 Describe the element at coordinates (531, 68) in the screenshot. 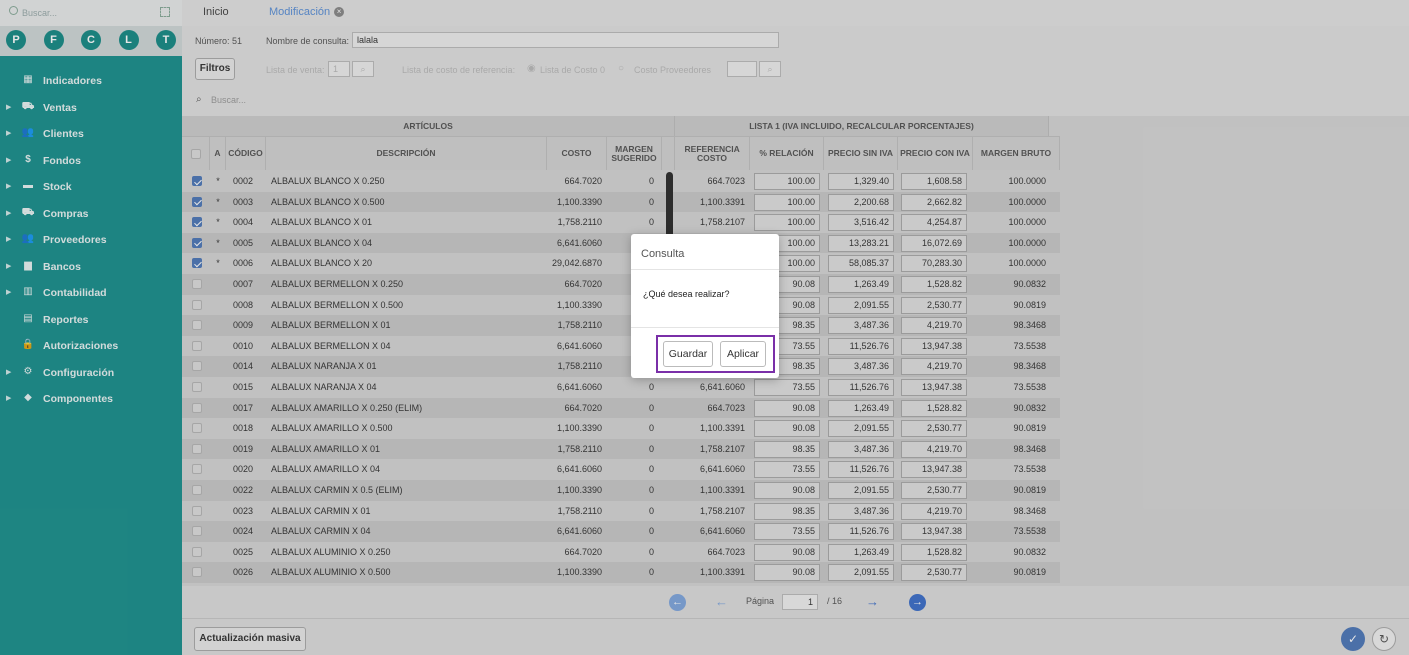

I see `radio-cost-list-icon: ◉` at that location.